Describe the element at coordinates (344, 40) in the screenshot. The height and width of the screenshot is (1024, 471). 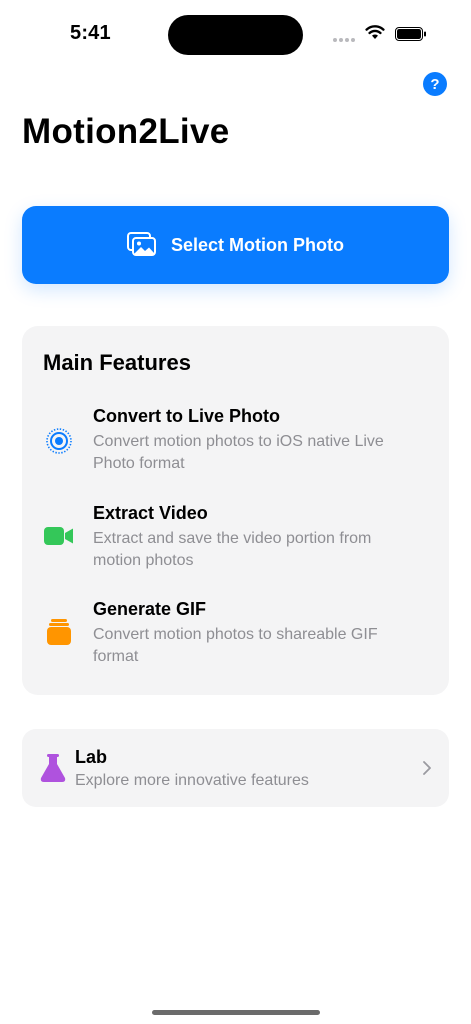
I see `cellular-signal-icon` at that location.